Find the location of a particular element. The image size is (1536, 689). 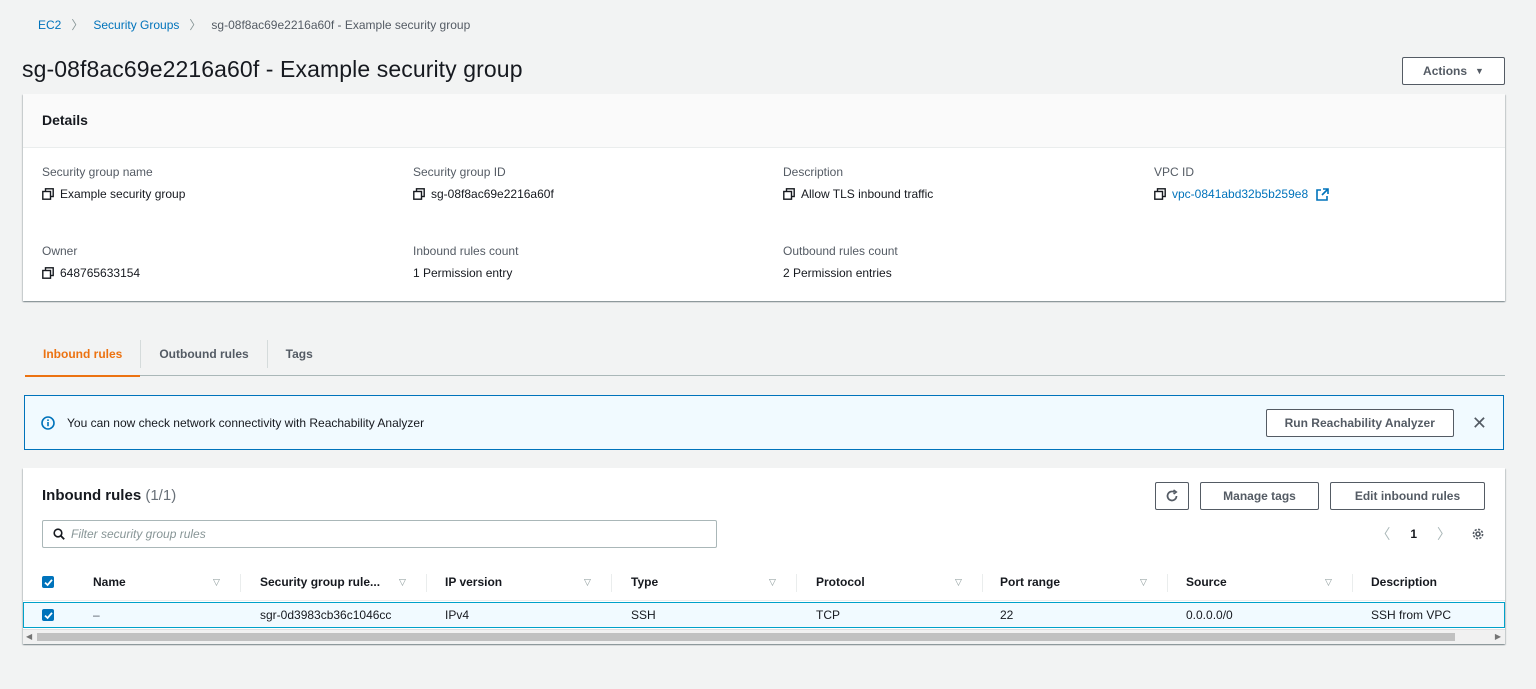

scrollbar-thumb is located at coordinates (746, 637).